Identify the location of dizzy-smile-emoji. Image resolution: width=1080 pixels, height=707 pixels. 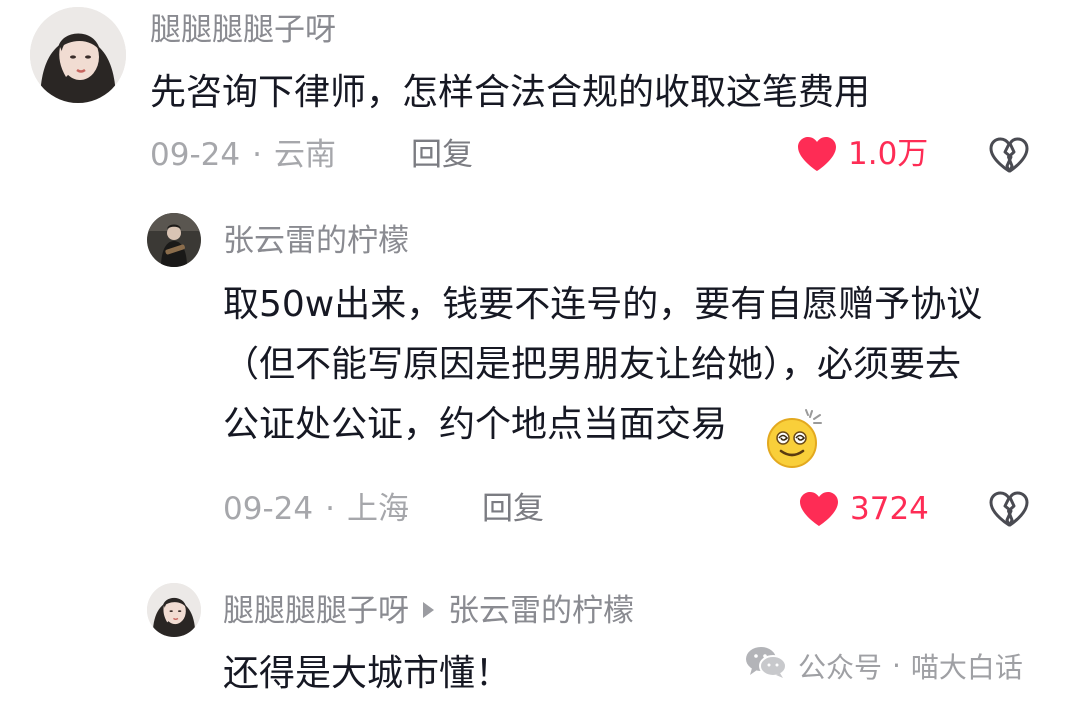
(794, 441).